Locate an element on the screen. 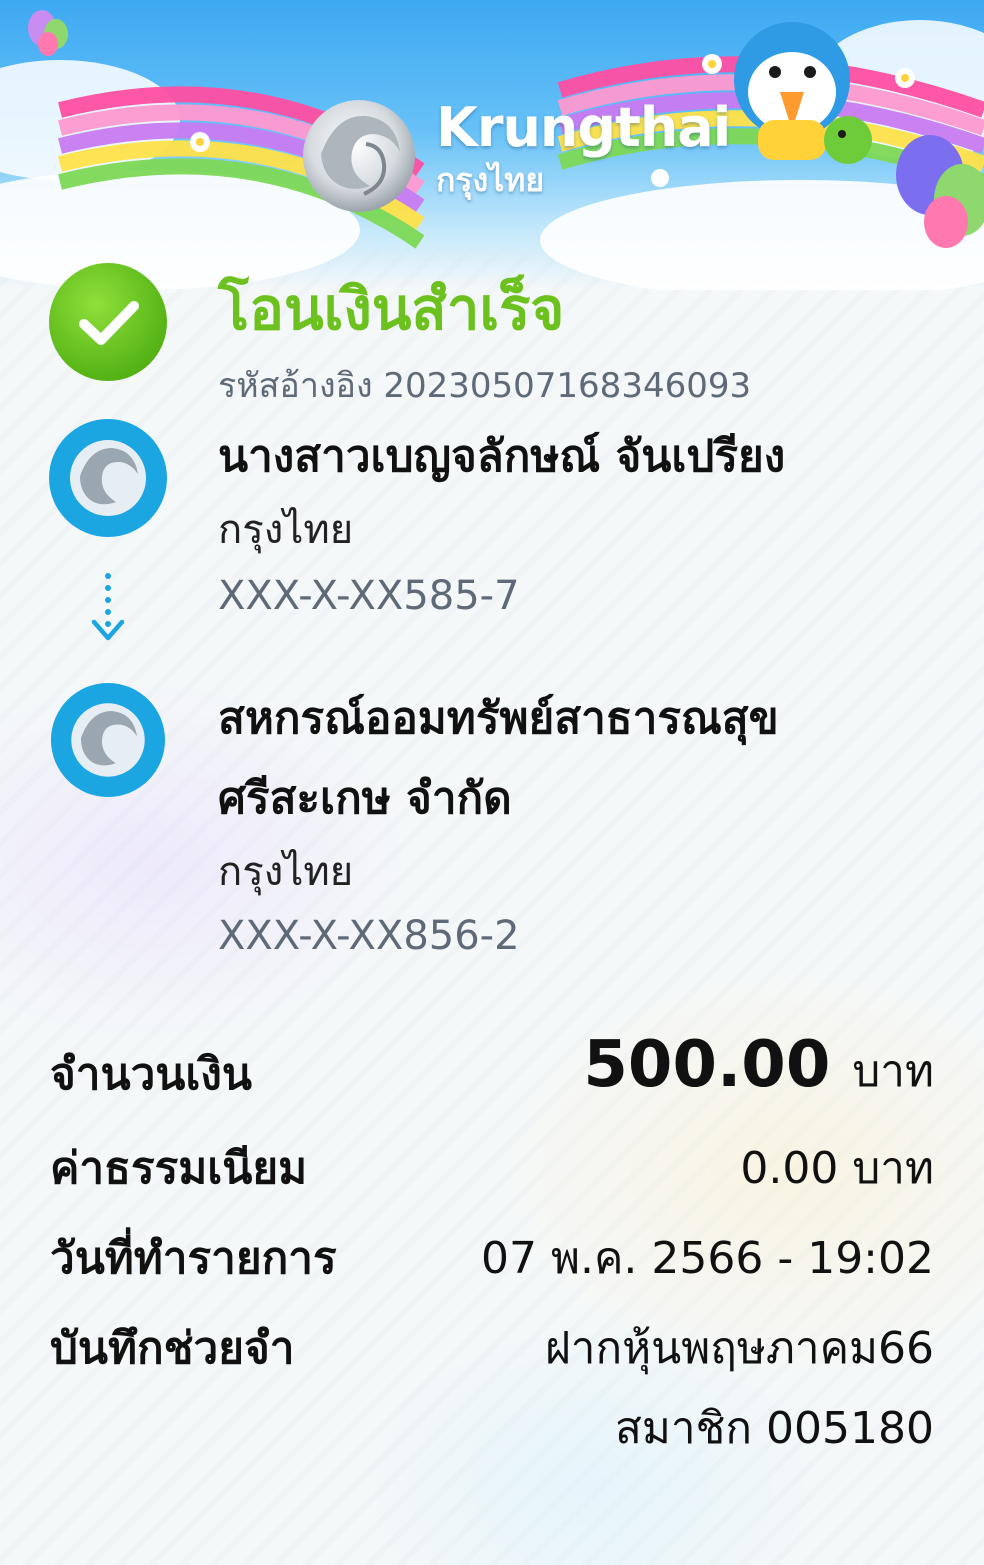  fee-label: ค่าธรรมเนียม is located at coordinates (179, 1168).